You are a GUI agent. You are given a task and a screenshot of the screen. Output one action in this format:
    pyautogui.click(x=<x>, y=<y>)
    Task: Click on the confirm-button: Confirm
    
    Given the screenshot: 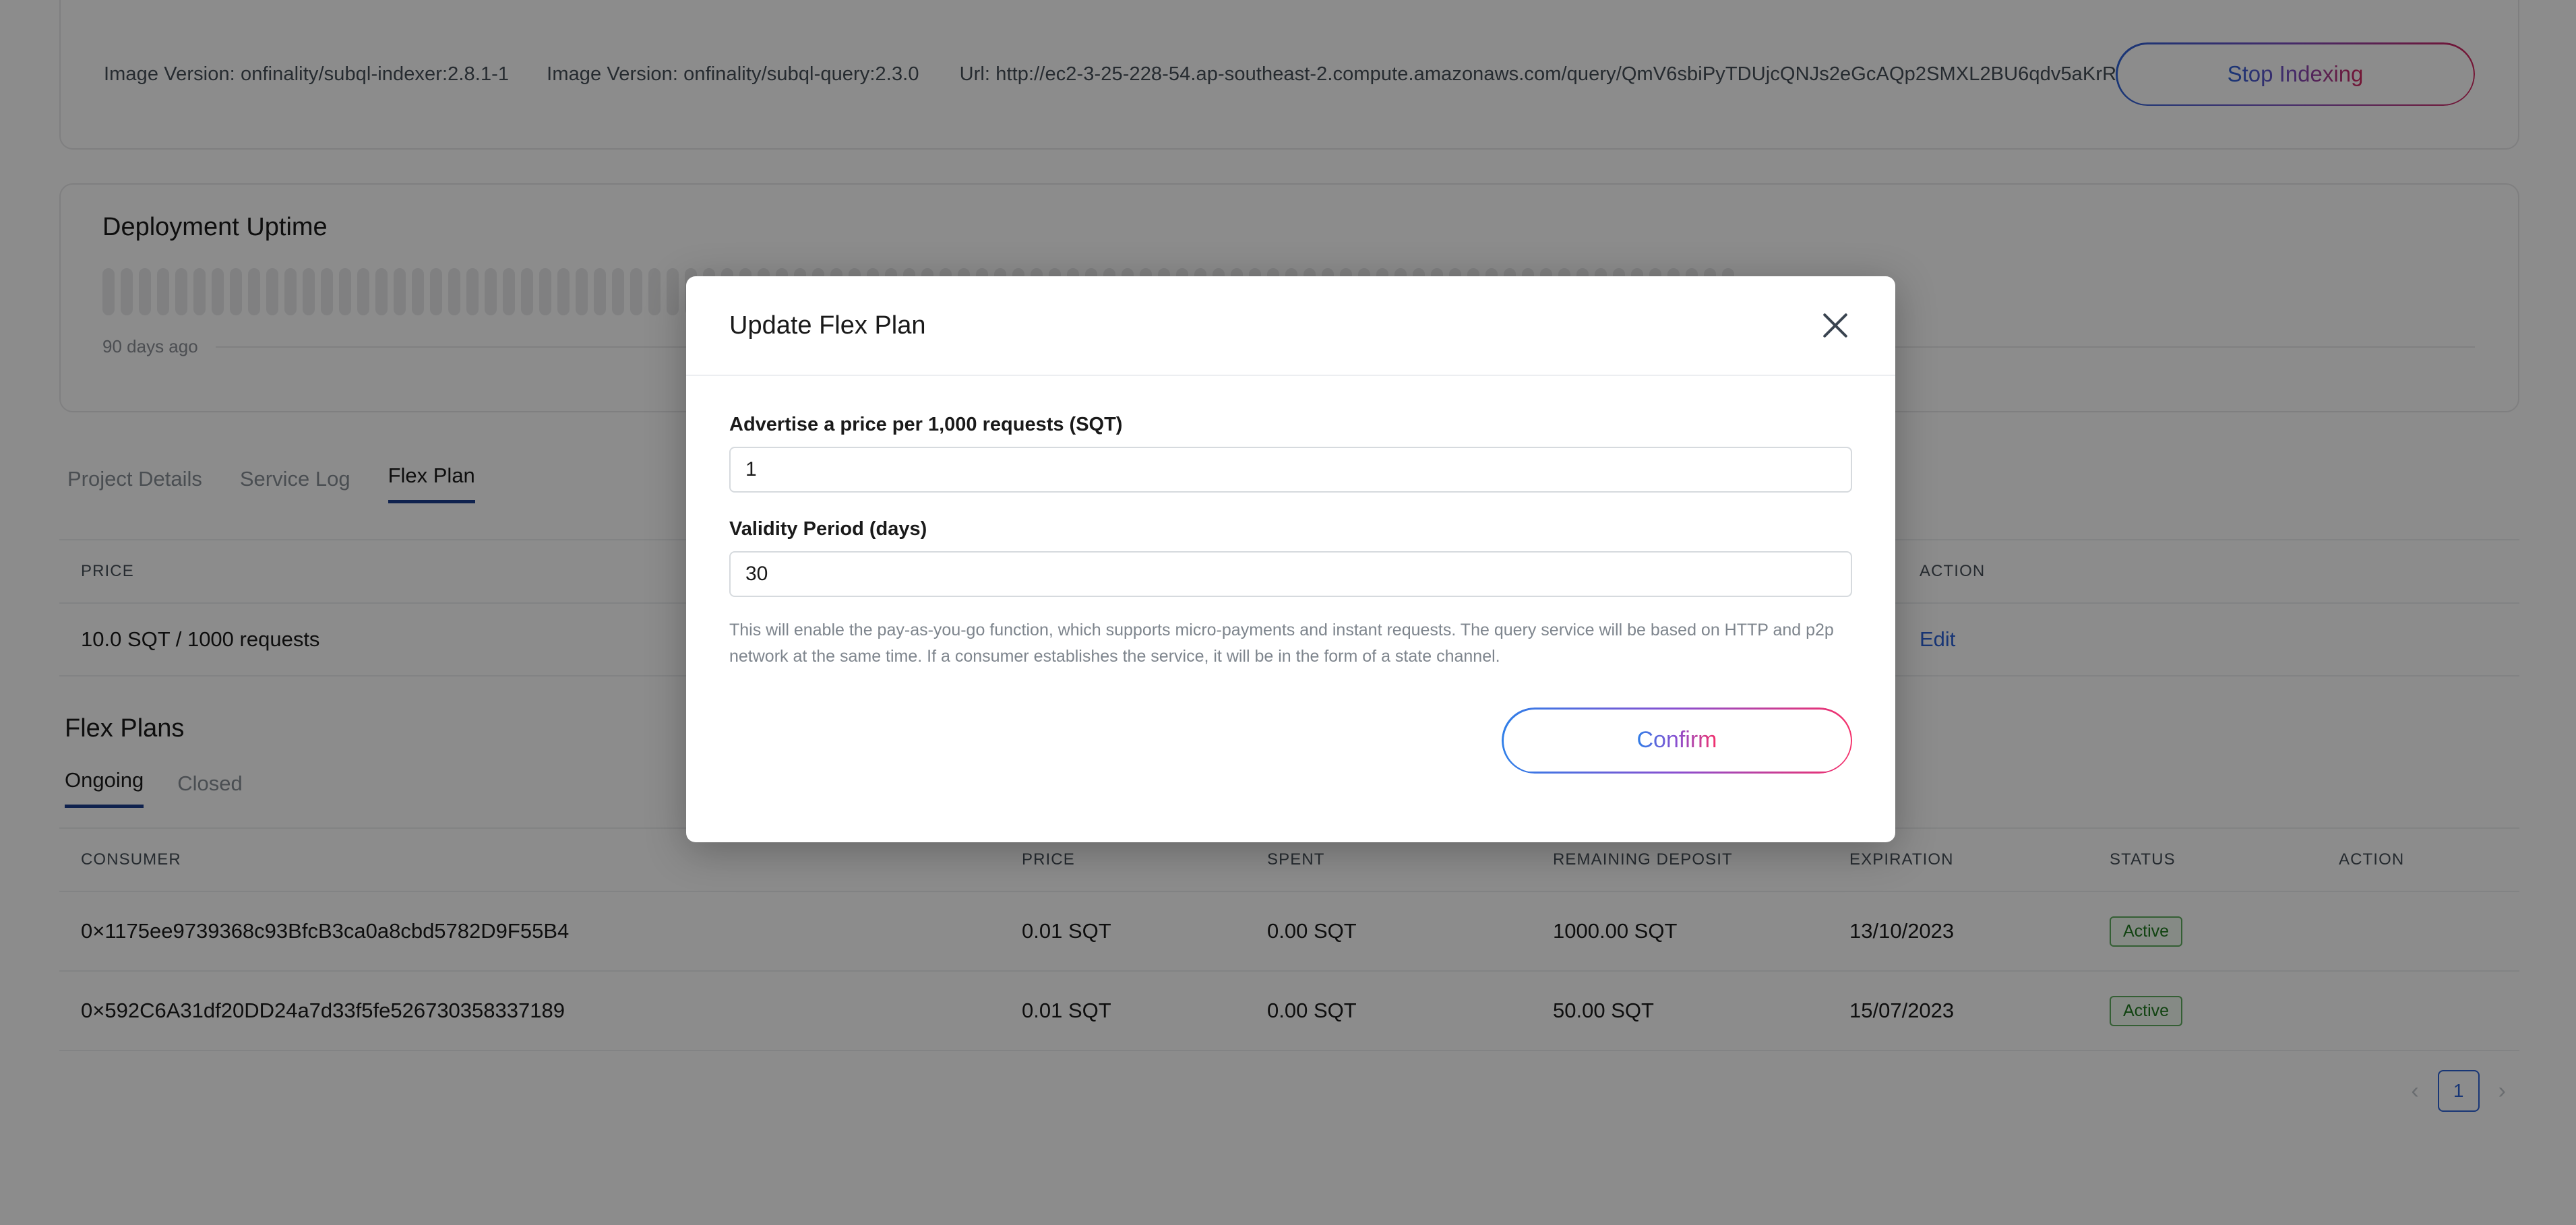 What is the action you would take?
    pyautogui.click(x=1677, y=741)
    